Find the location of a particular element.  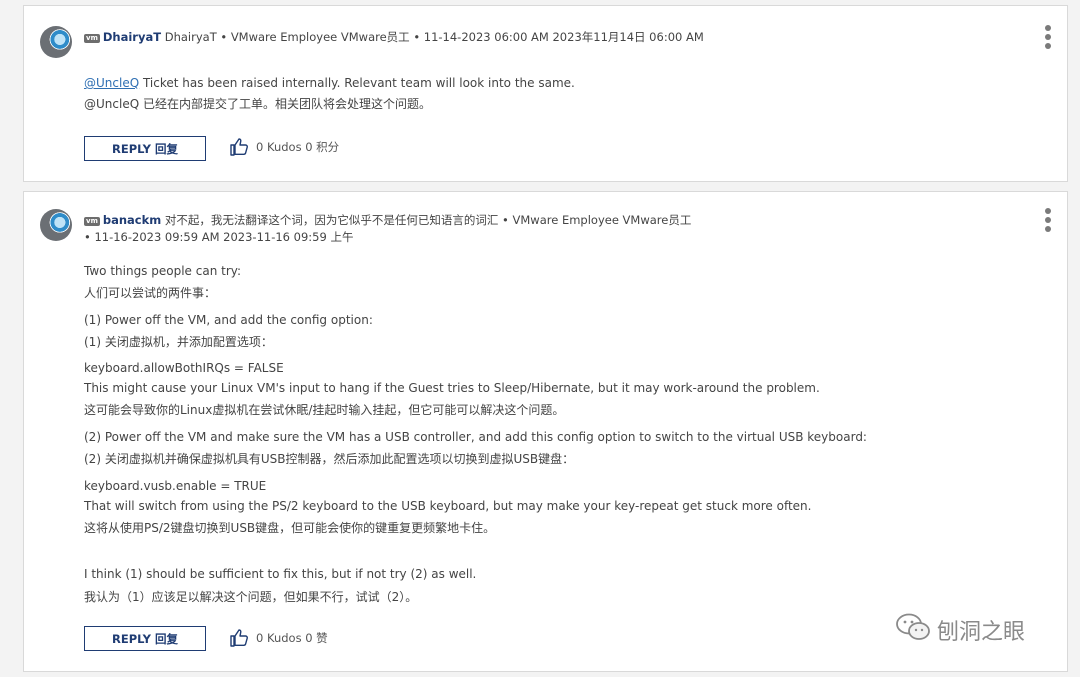

kudos-count: 0 Kudos 0 赞 is located at coordinates (292, 637).